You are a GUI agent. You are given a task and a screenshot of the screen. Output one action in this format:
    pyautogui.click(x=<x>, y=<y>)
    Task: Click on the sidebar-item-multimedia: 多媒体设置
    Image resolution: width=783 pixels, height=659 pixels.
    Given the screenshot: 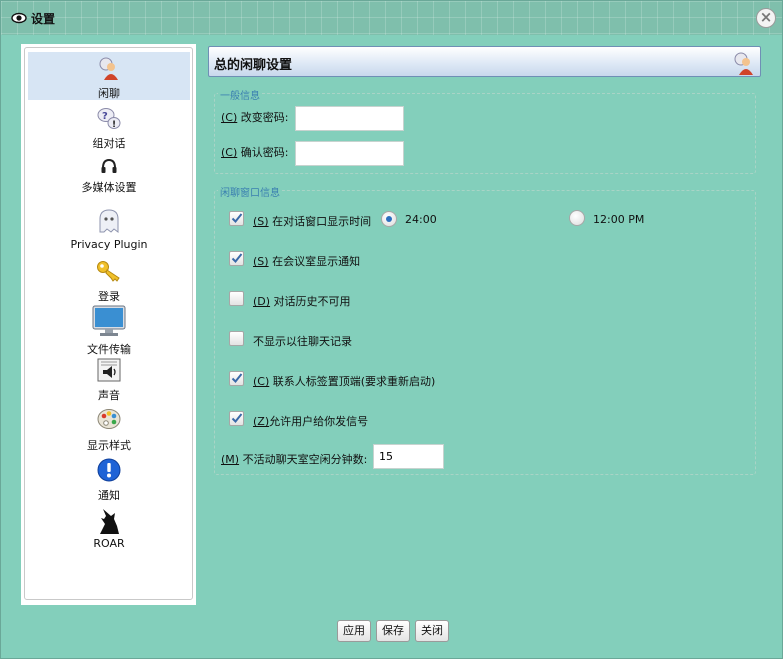 What is the action you would take?
    pyautogui.click(x=109, y=178)
    